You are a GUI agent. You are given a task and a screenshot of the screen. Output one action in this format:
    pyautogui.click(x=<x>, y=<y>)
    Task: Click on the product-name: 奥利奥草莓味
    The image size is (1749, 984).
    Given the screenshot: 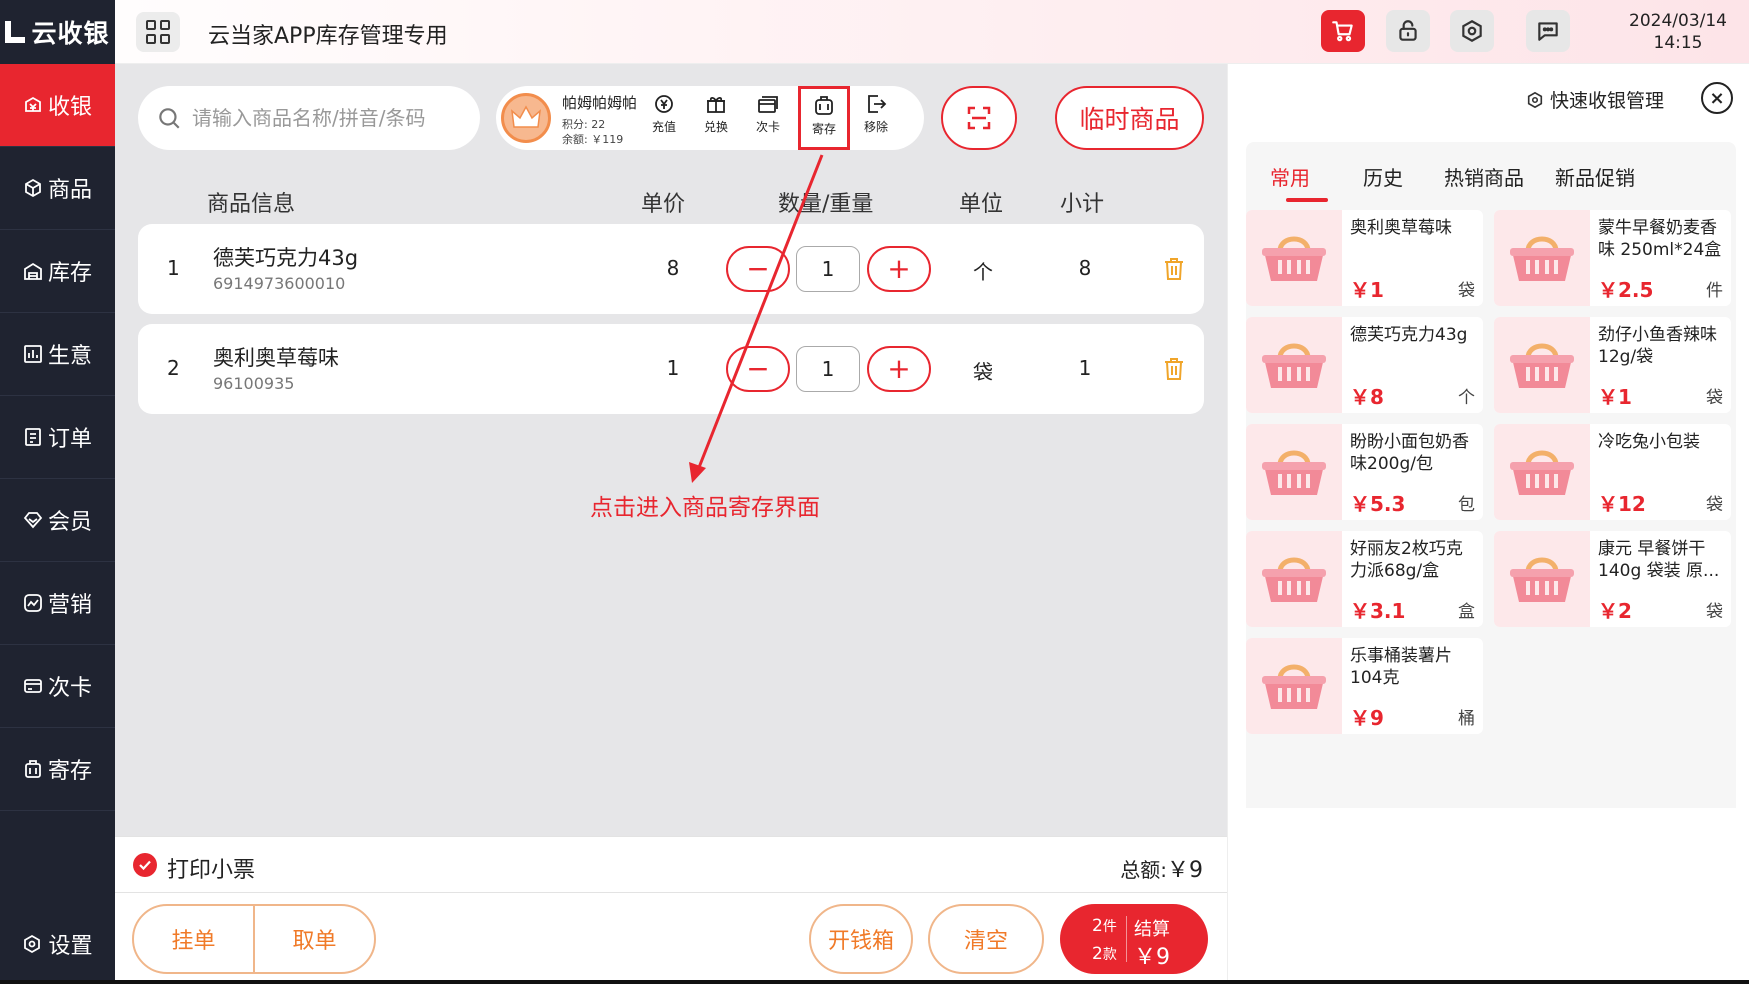 What is the action you would take?
    pyautogui.click(x=276, y=358)
    